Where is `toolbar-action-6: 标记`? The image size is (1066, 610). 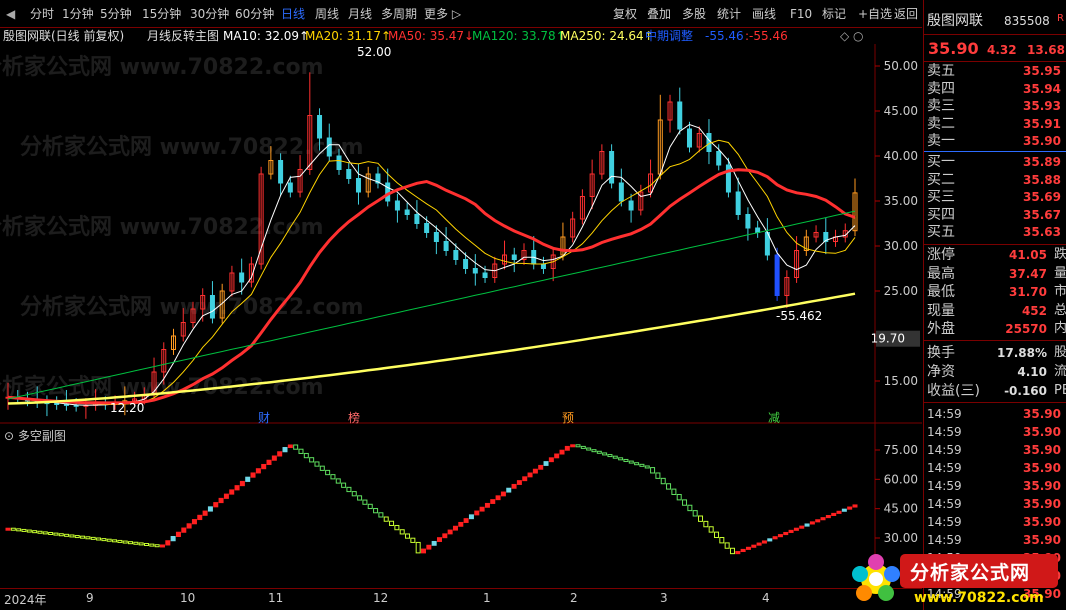
toolbar-action-6: 标记 is located at coordinates (834, 14).